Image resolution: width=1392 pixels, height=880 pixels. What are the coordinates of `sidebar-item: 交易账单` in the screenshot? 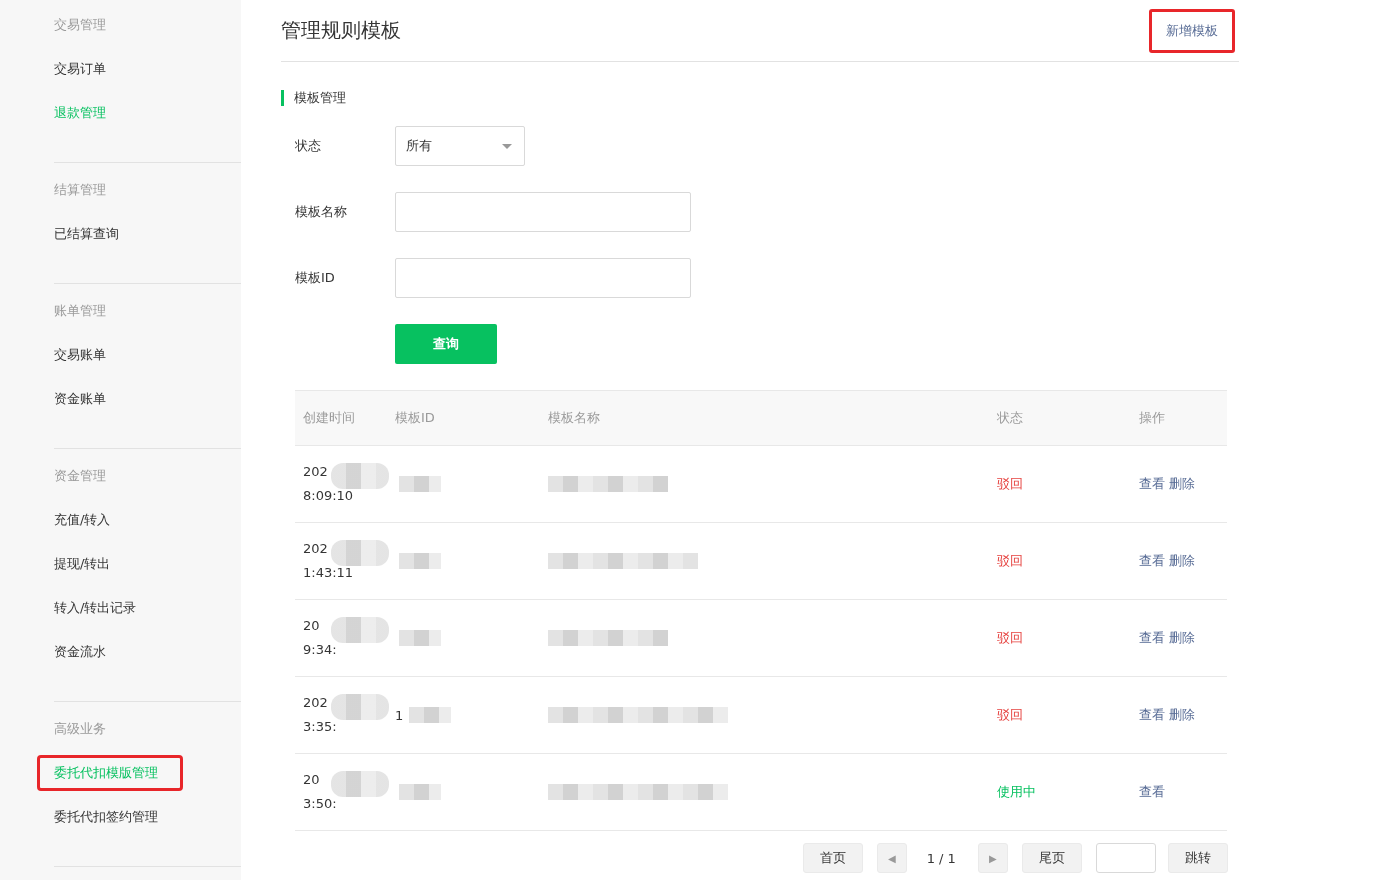 It's located at (80, 355).